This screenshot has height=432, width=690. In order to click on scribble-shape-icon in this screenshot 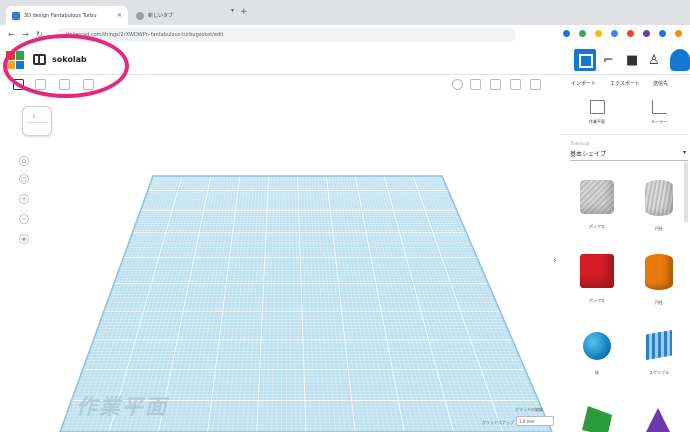, I will do `click(659, 345)`.